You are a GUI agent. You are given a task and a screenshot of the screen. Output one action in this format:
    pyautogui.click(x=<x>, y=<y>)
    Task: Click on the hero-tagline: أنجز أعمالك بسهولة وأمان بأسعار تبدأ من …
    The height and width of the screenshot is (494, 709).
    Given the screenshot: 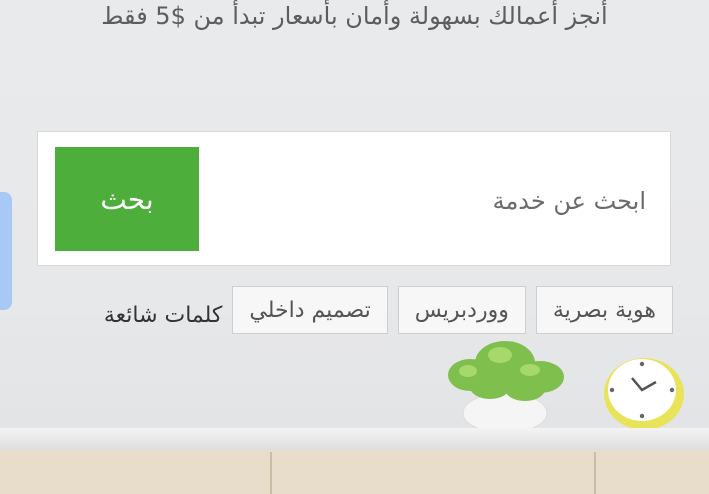 What is the action you would take?
    pyautogui.click(x=354, y=16)
    